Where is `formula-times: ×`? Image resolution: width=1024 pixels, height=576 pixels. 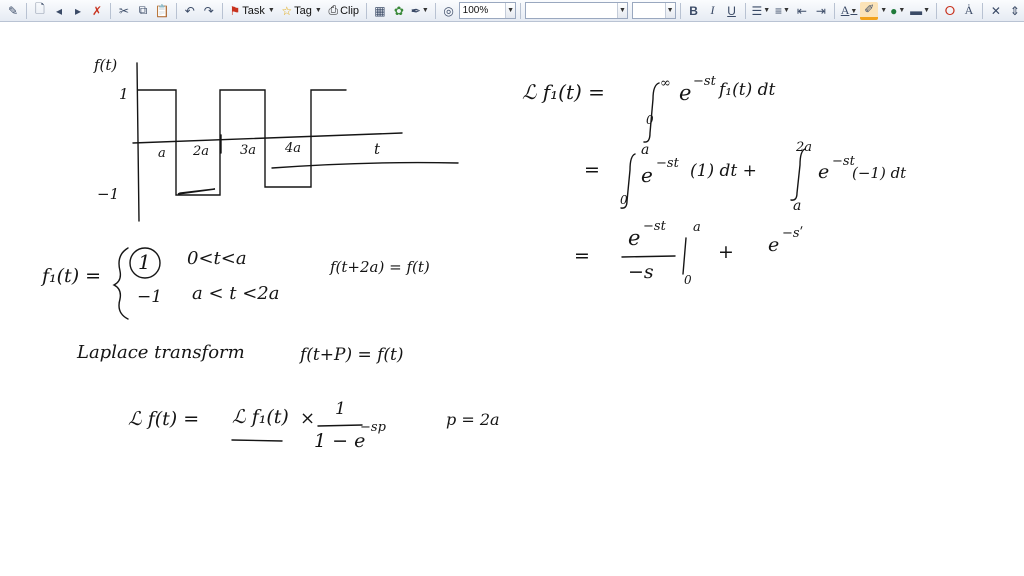
formula-times: × is located at coordinates (308, 418).